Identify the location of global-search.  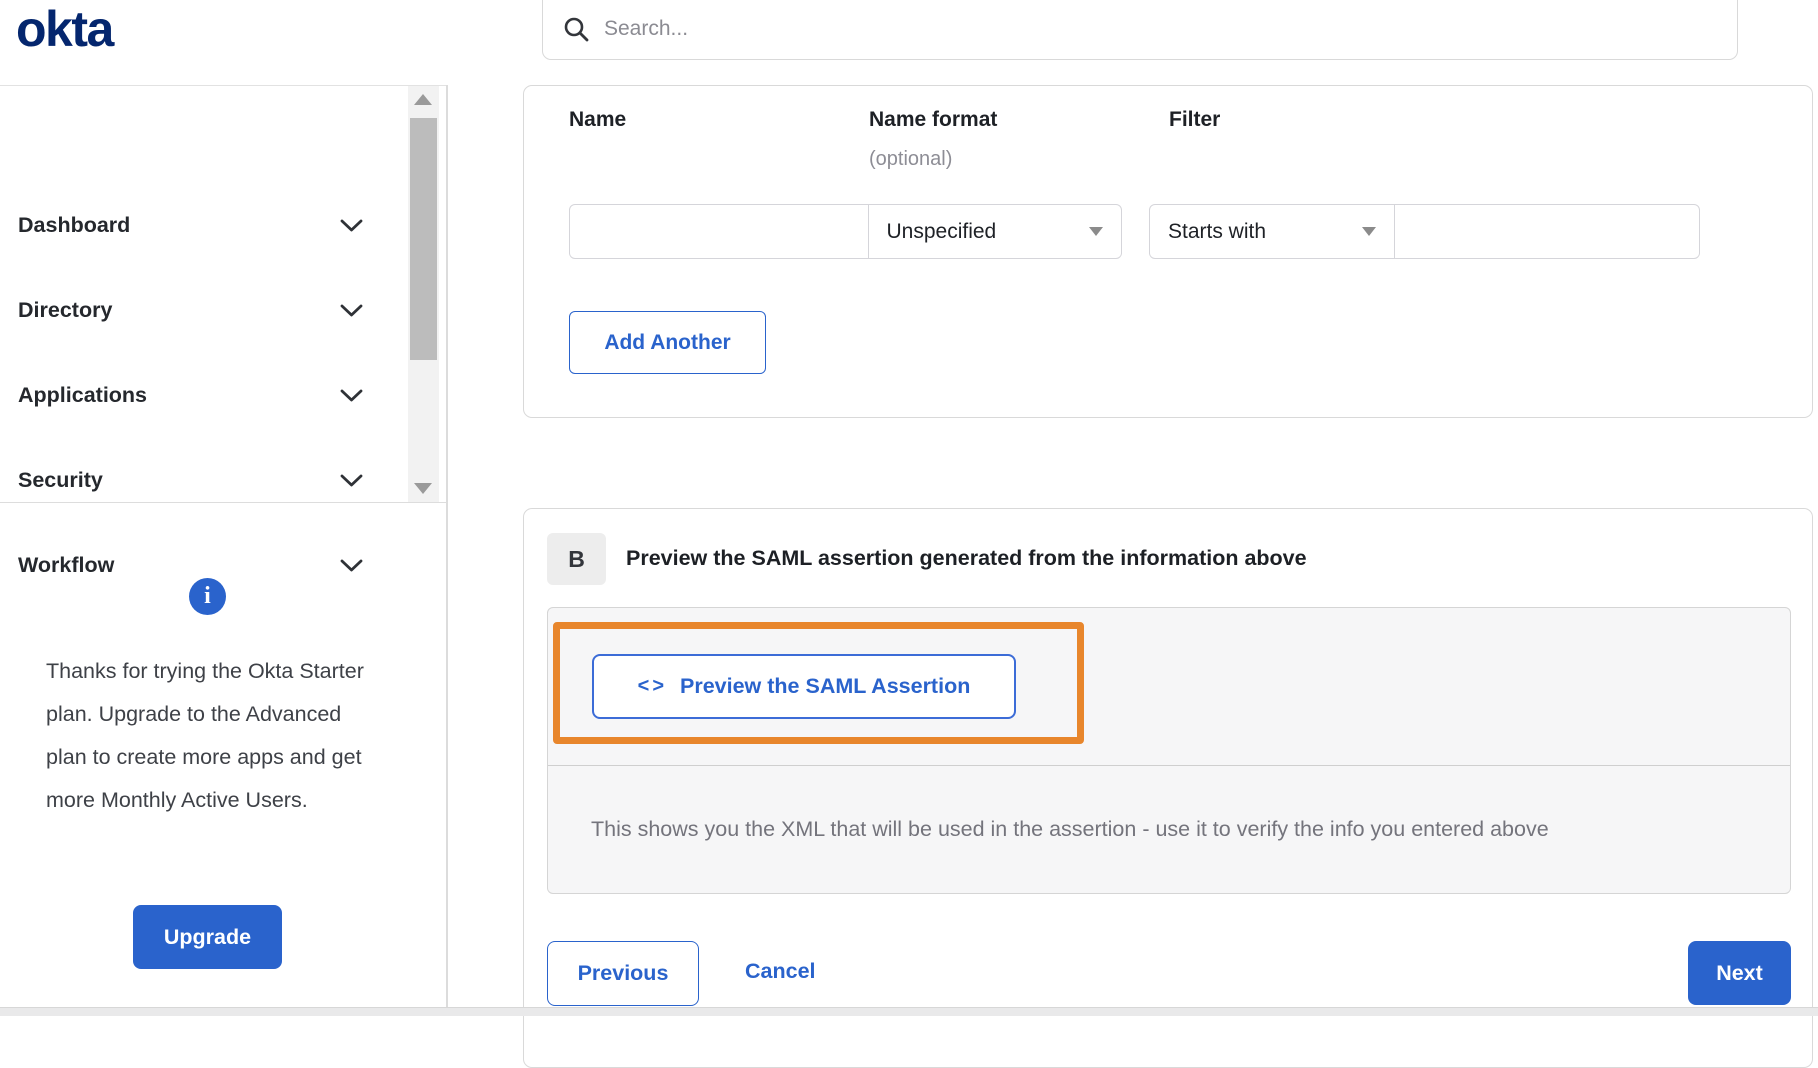
(1140, 30).